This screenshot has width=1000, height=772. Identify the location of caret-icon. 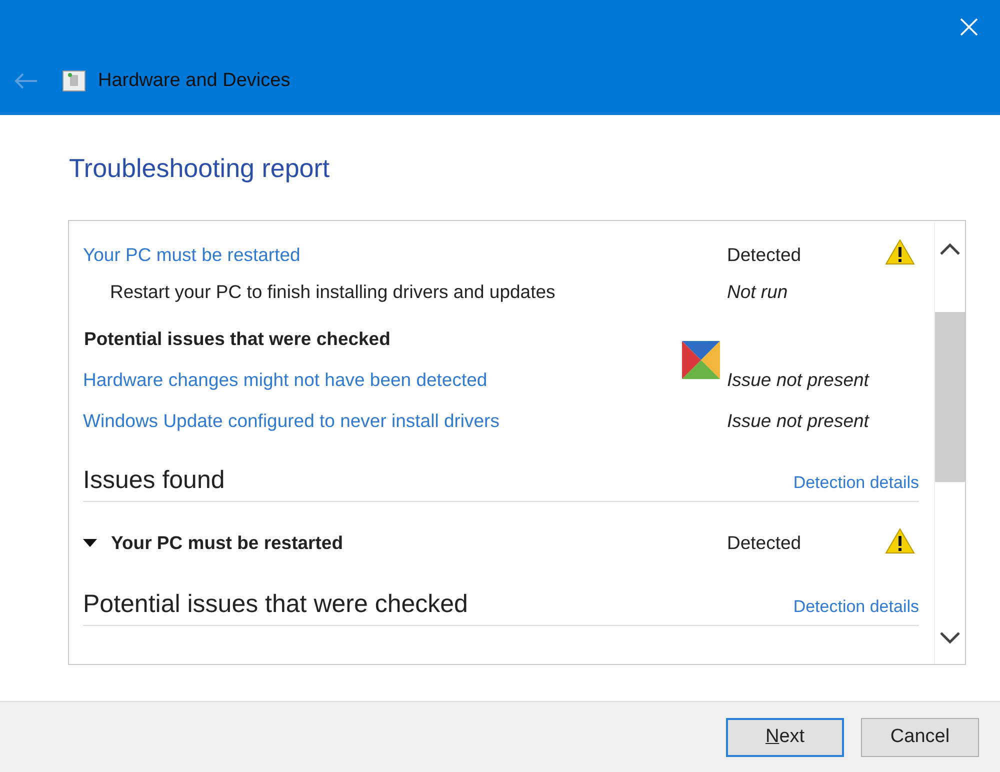
(90, 543).